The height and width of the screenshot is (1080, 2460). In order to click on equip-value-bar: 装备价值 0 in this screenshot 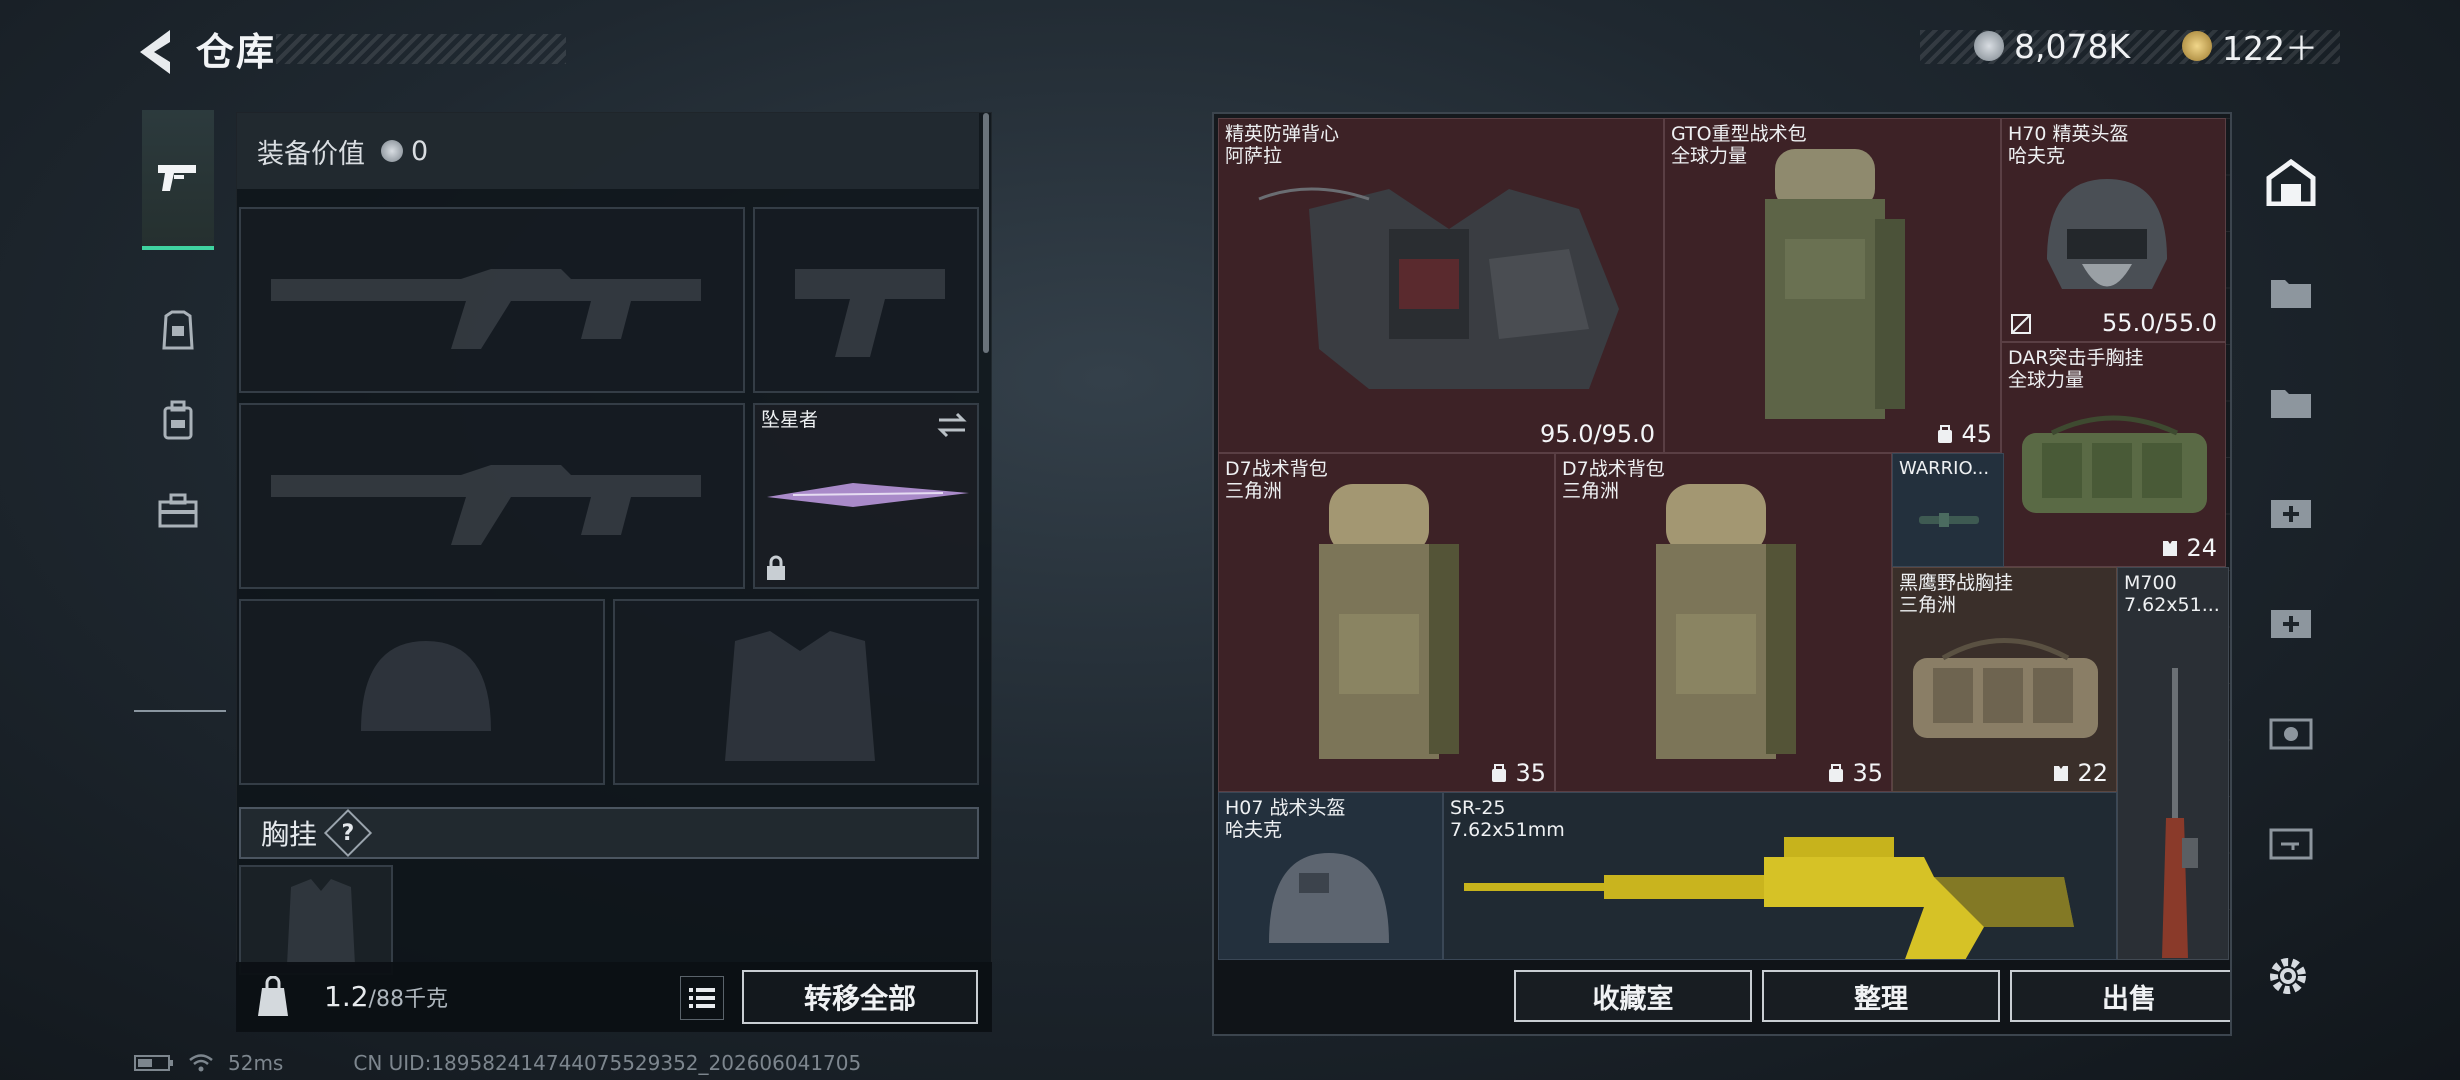, I will do `click(608, 151)`.